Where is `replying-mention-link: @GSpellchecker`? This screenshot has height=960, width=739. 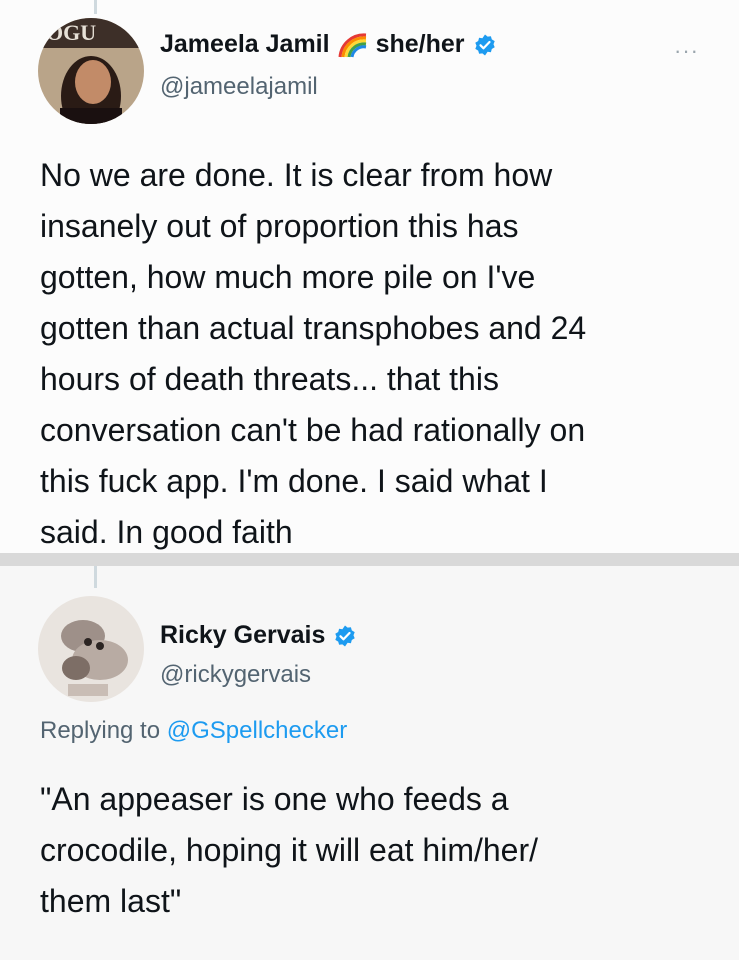
replying-mention-link: @GSpellchecker is located at coordinates (257, 730).